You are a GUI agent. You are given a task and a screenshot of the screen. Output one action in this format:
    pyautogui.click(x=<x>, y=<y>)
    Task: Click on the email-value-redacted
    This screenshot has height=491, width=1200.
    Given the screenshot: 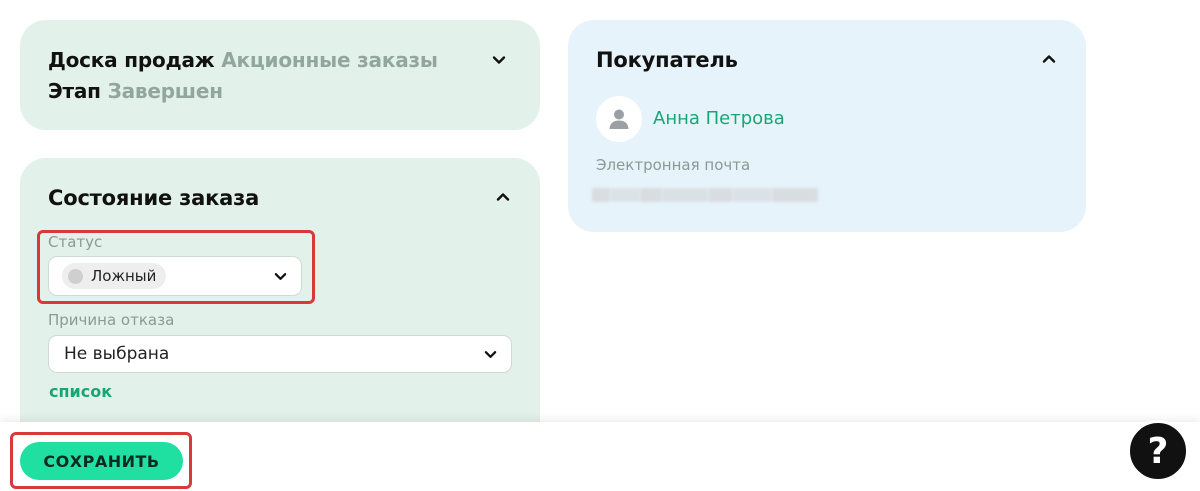 What is the action you would take?
    pyautogui.click(x=705, y=195)
    